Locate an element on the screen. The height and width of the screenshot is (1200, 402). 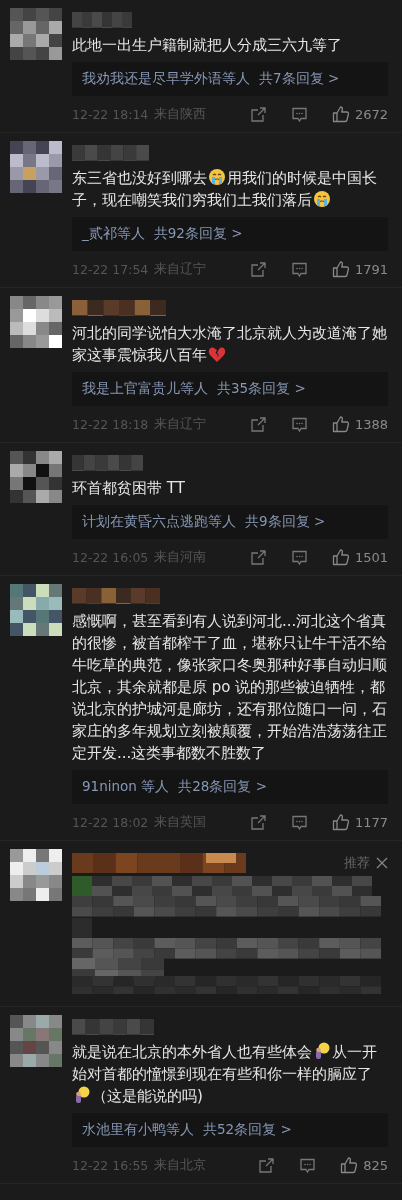
like-count: 1791 is located at coordinates (371, 269).